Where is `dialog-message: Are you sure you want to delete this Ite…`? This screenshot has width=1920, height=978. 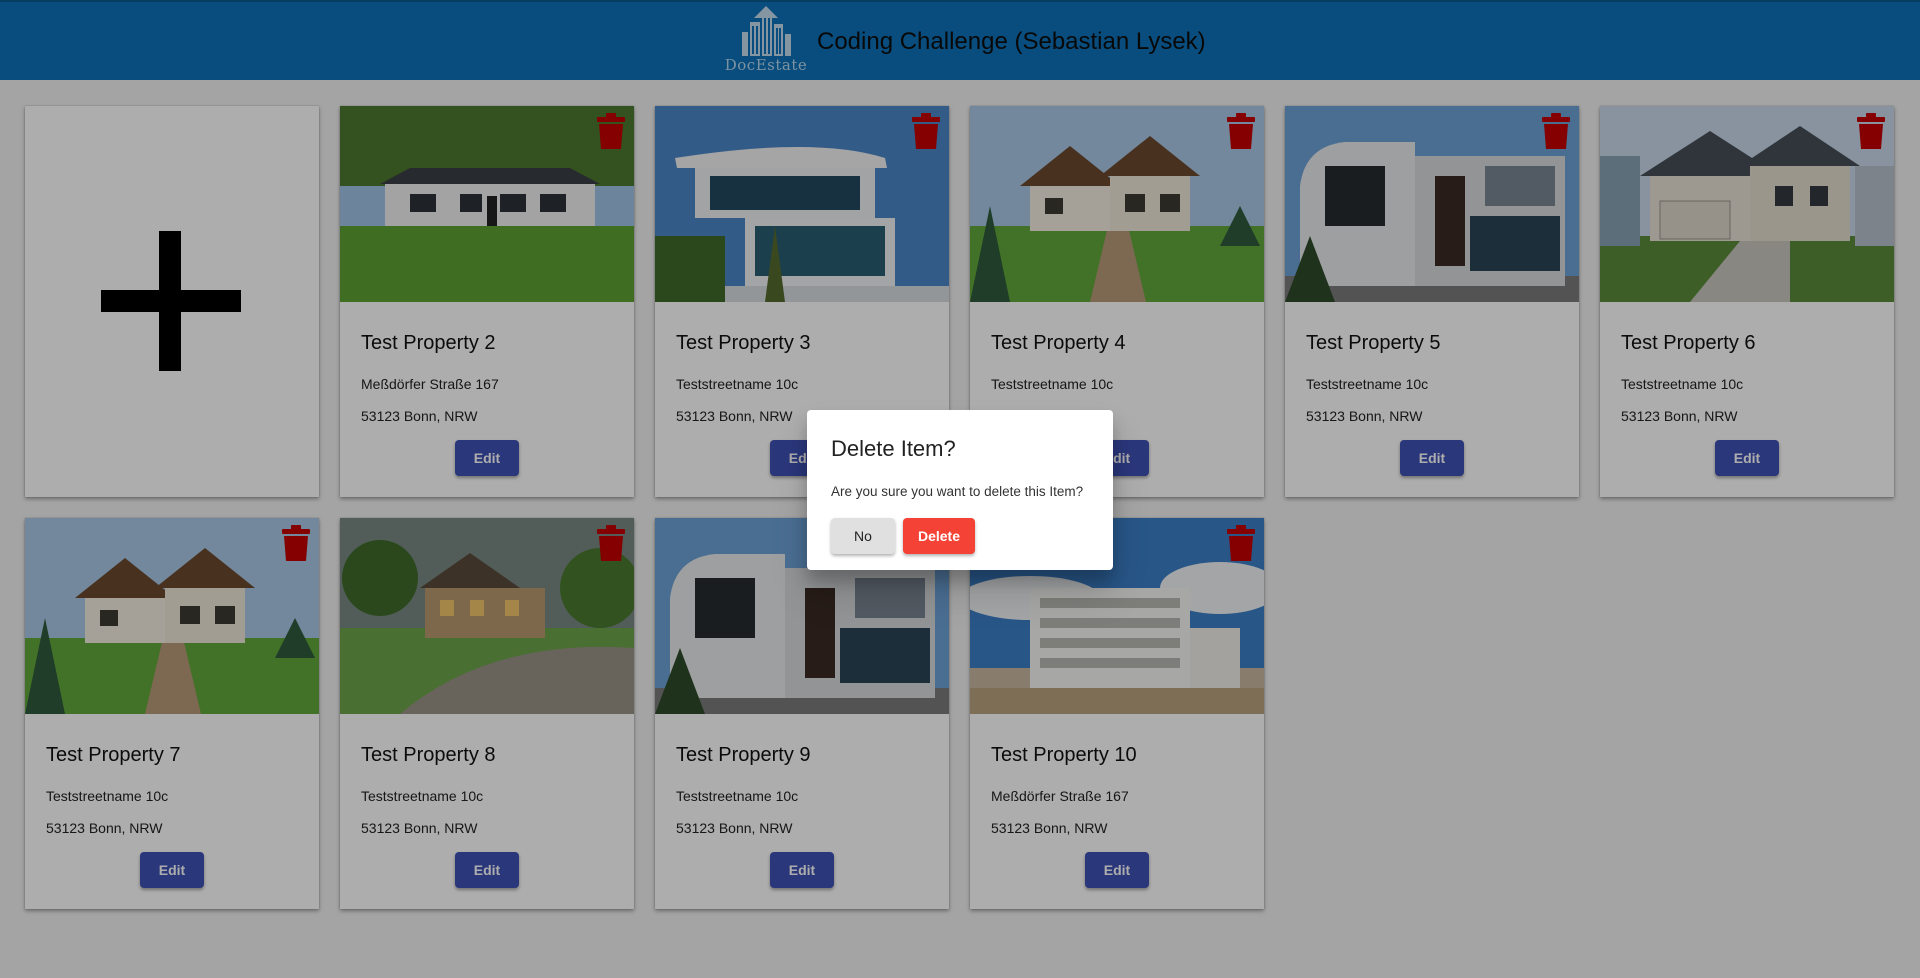
dialog-message: Are you sure you want to delete this Ite… is located at coordinates (957, 491).